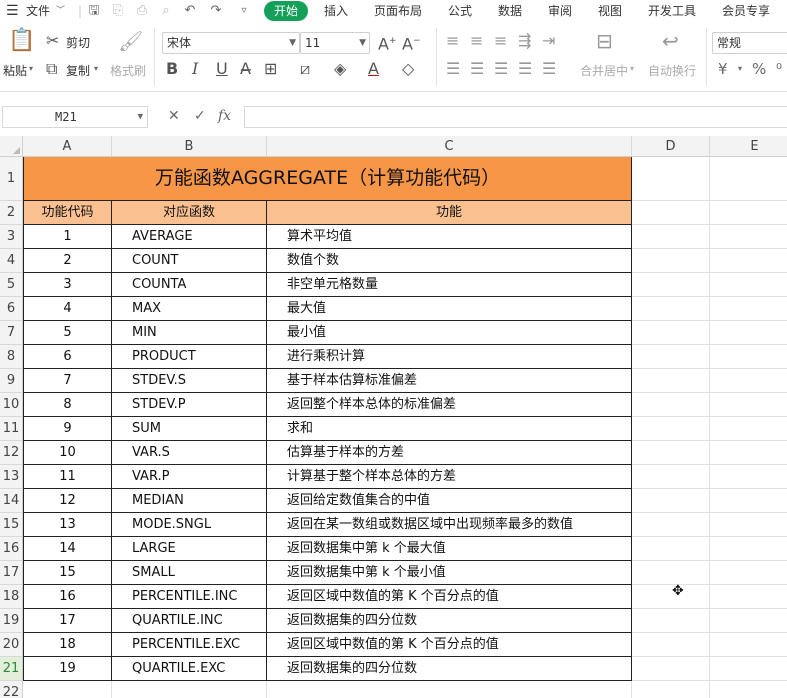  What do you see at coordinates (189, 525) in the screenshot?
I see `cell-function: MODE.SNGL` at bounding box center [189, 525].